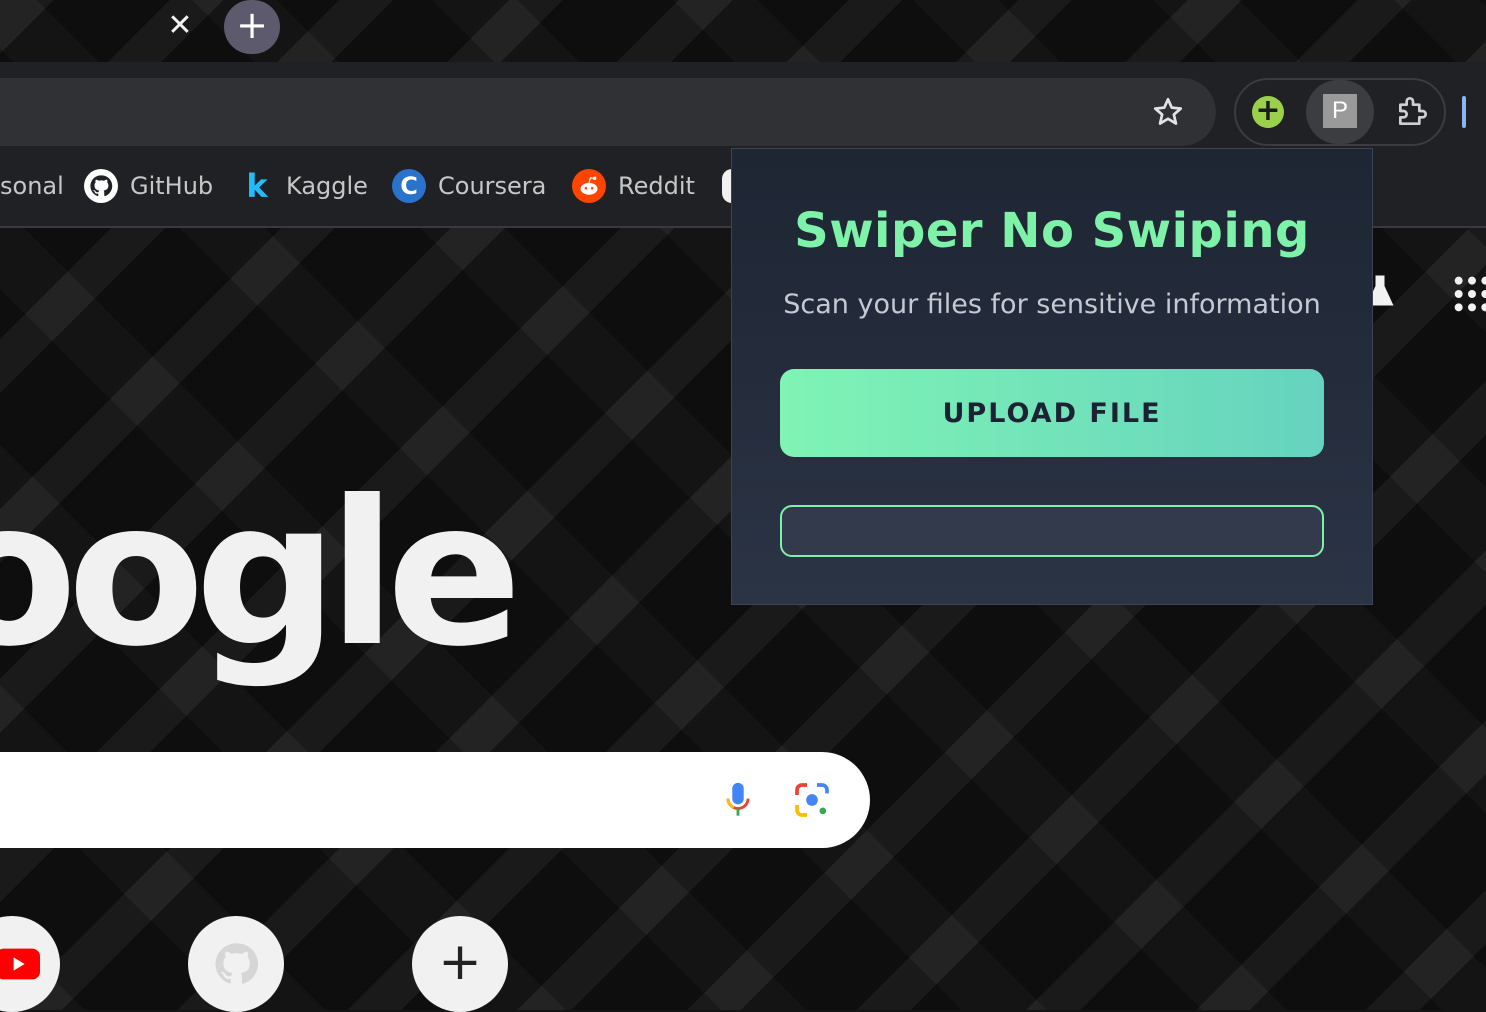 The image size is (1486, 1012). I want to click on bookmark-label: GitHub, so click(172, 186).